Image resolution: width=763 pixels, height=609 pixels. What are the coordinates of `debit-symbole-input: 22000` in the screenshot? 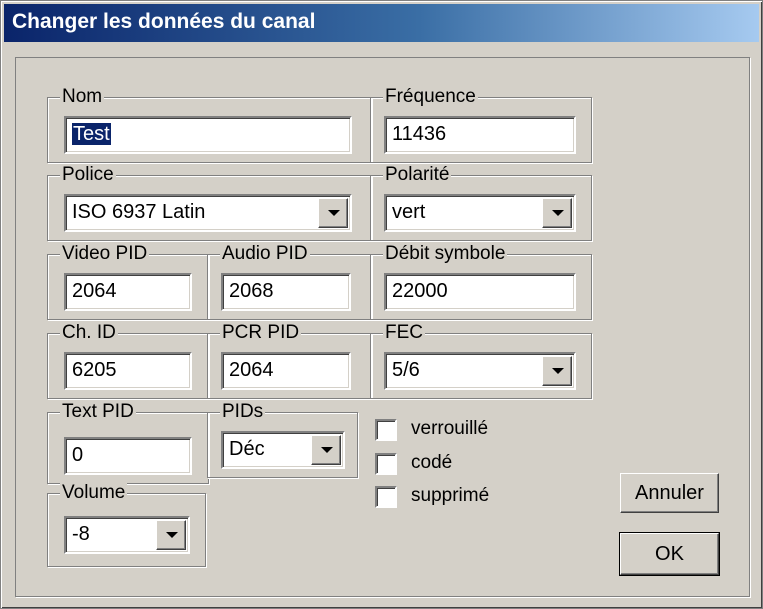 It's located at (480, 292).